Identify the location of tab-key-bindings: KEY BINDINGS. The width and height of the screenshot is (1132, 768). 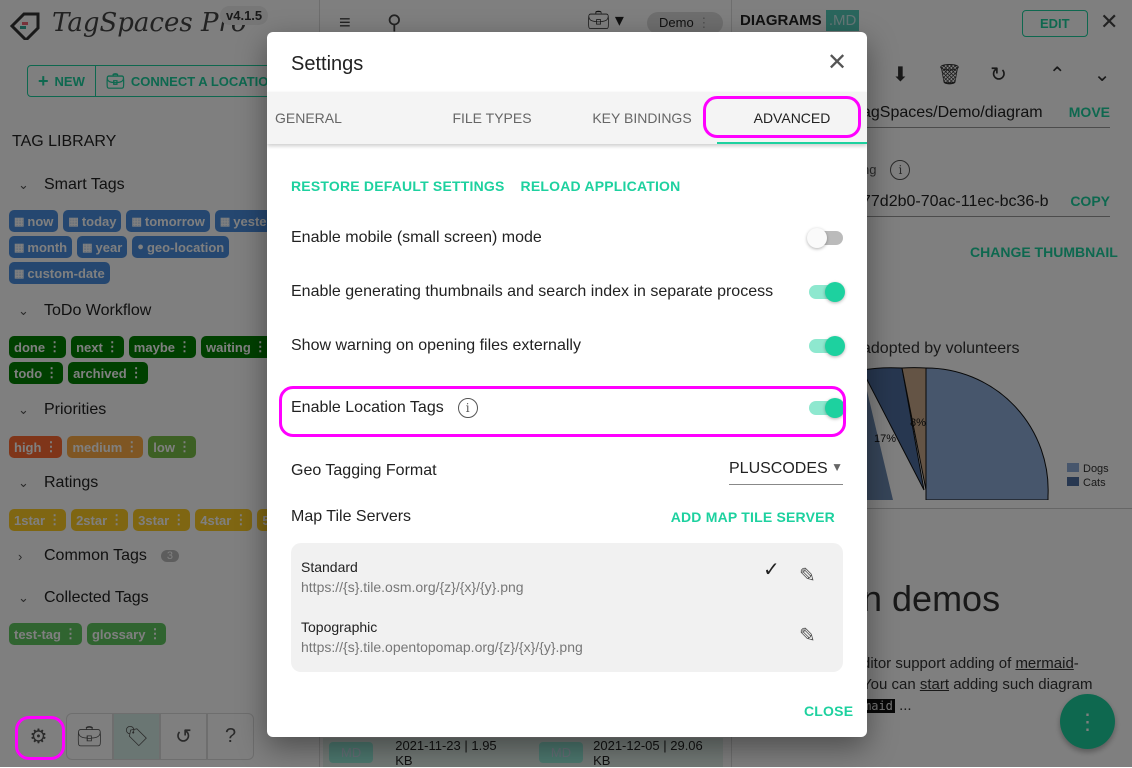
(642, 118).